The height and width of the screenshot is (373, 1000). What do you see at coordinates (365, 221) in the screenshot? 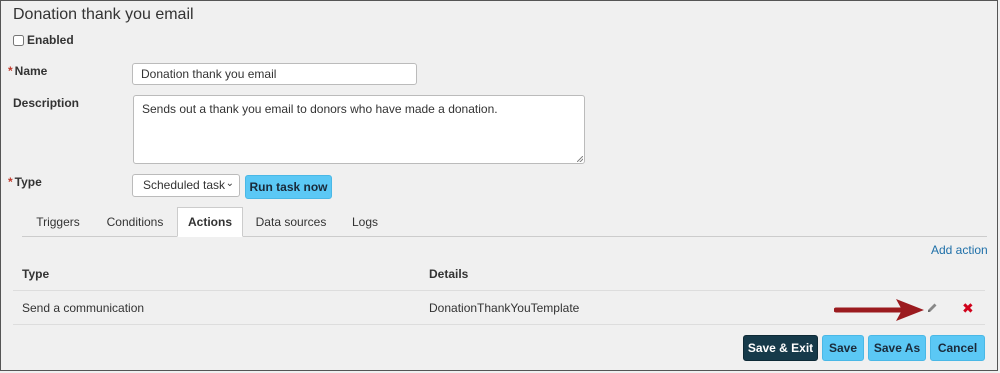
I see `tab-logs: Logs` at bounding box center [365, 221].